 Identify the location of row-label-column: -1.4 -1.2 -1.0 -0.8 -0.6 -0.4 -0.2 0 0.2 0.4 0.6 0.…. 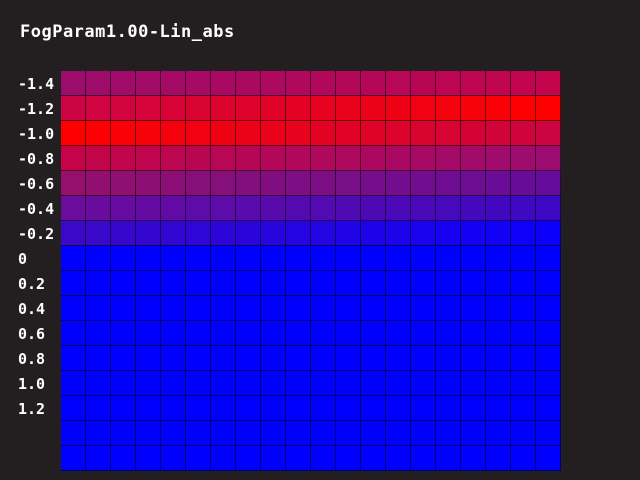
(39, 272).